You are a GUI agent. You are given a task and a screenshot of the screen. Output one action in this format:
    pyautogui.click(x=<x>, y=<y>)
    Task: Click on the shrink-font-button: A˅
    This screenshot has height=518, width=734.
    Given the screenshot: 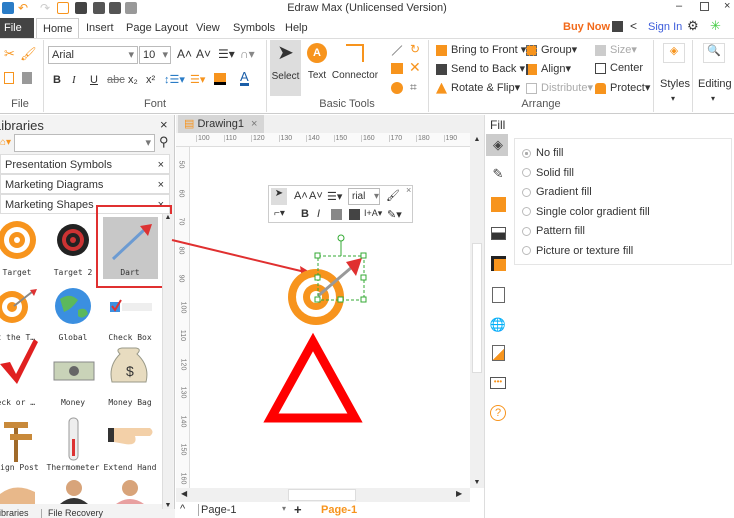 What is the action you would take?
    pyautogui.click(x=316, y=196)
    